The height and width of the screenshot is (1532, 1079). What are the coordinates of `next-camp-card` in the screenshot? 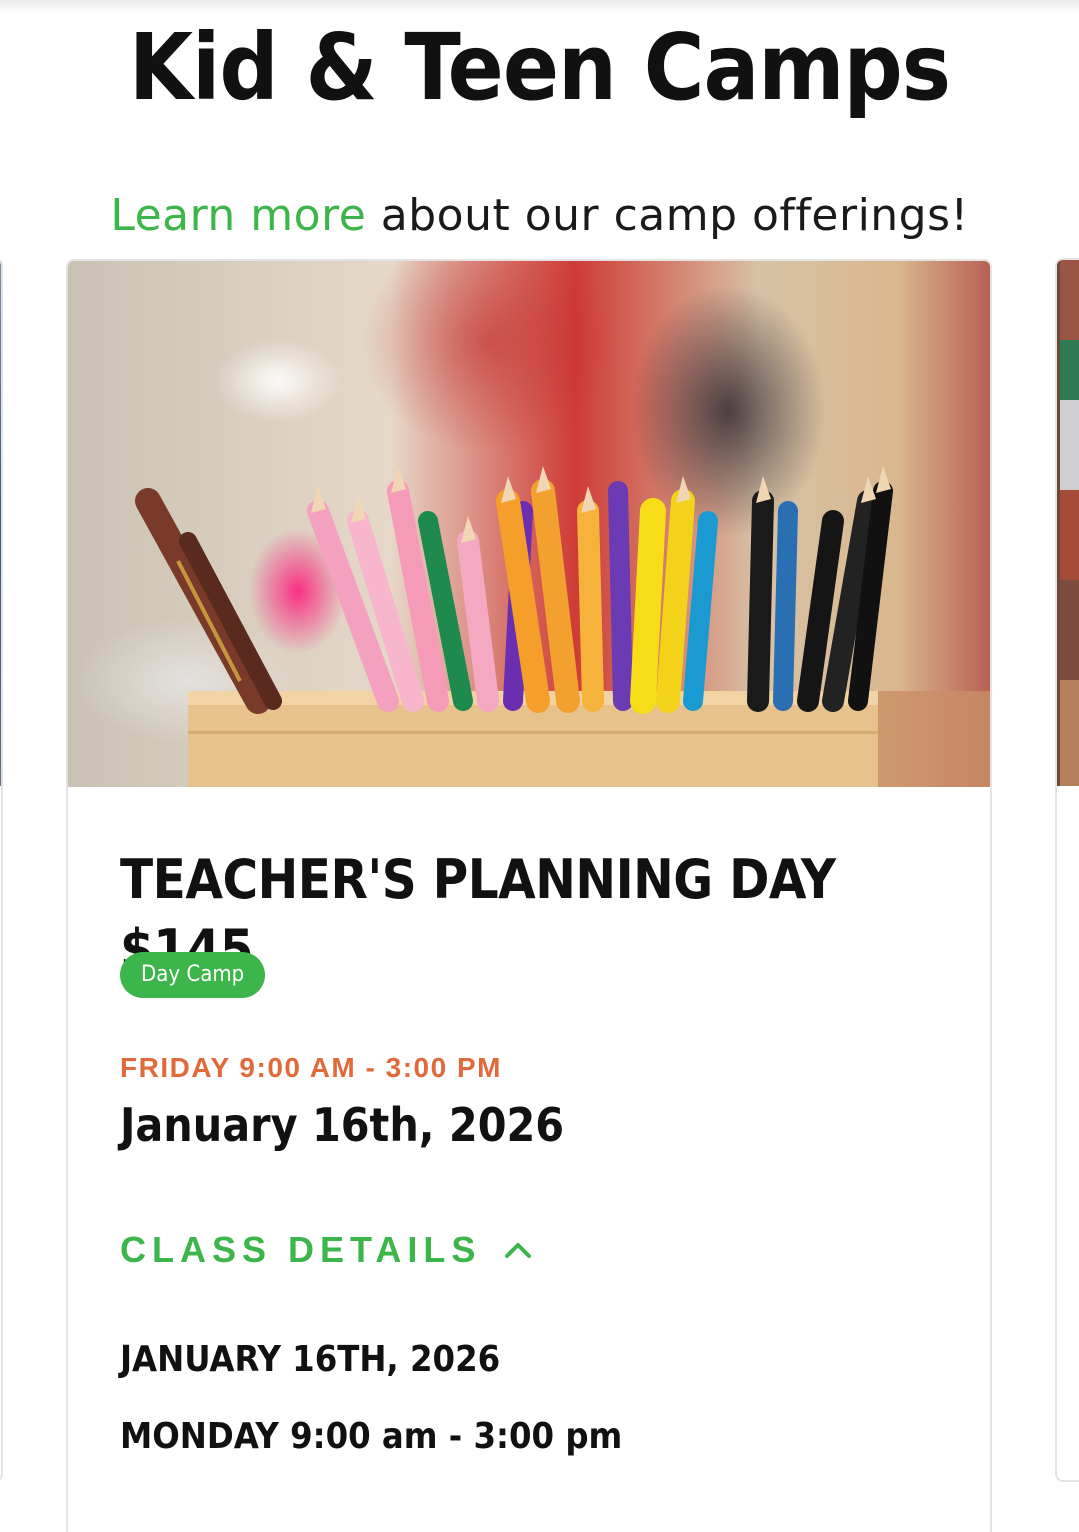 It's located at (1067, 870).